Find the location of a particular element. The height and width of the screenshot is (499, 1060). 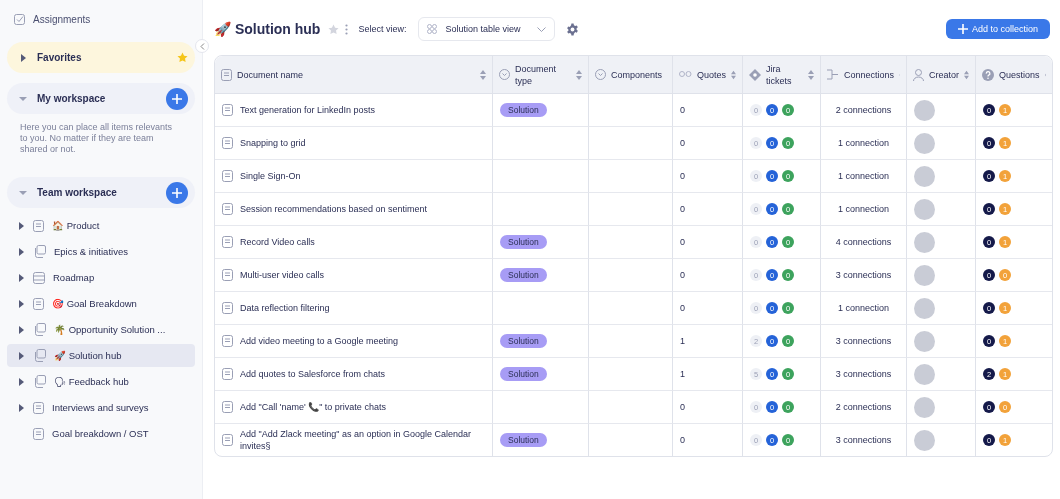

chevron-down-icon is located at coordinates (541, 29).